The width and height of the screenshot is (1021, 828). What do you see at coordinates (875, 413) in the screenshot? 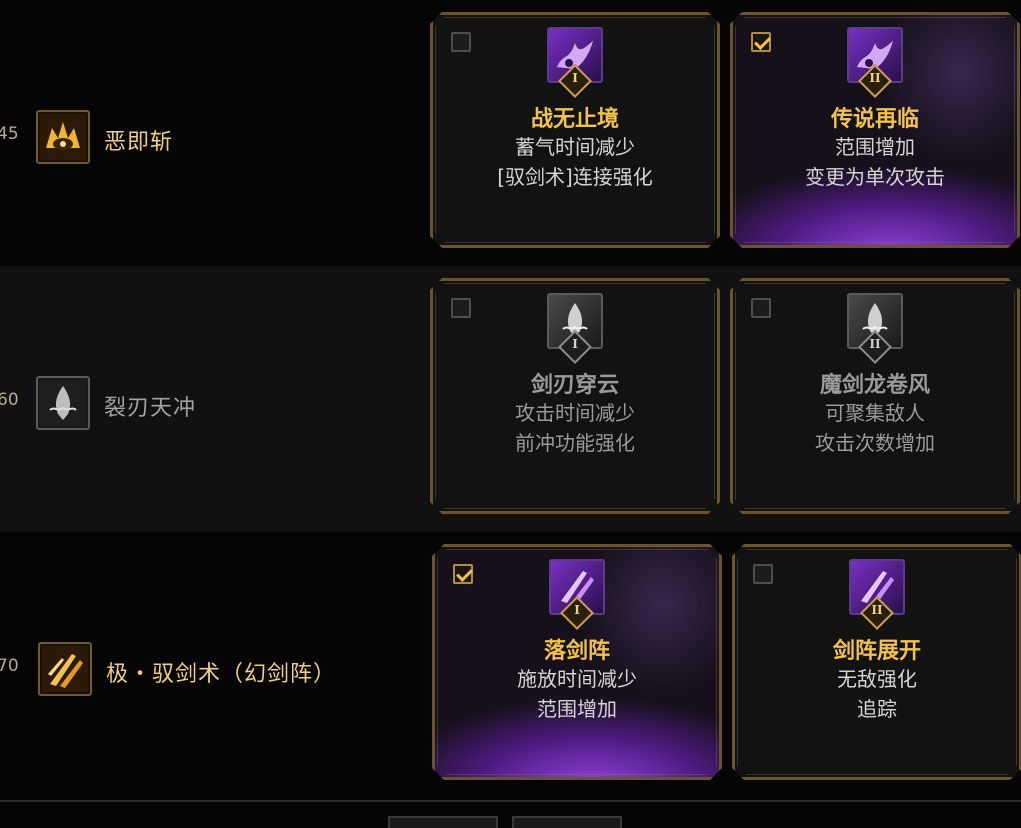
I see `option-desc-line: 可聚集敌人` at bounding box center [875, 413].